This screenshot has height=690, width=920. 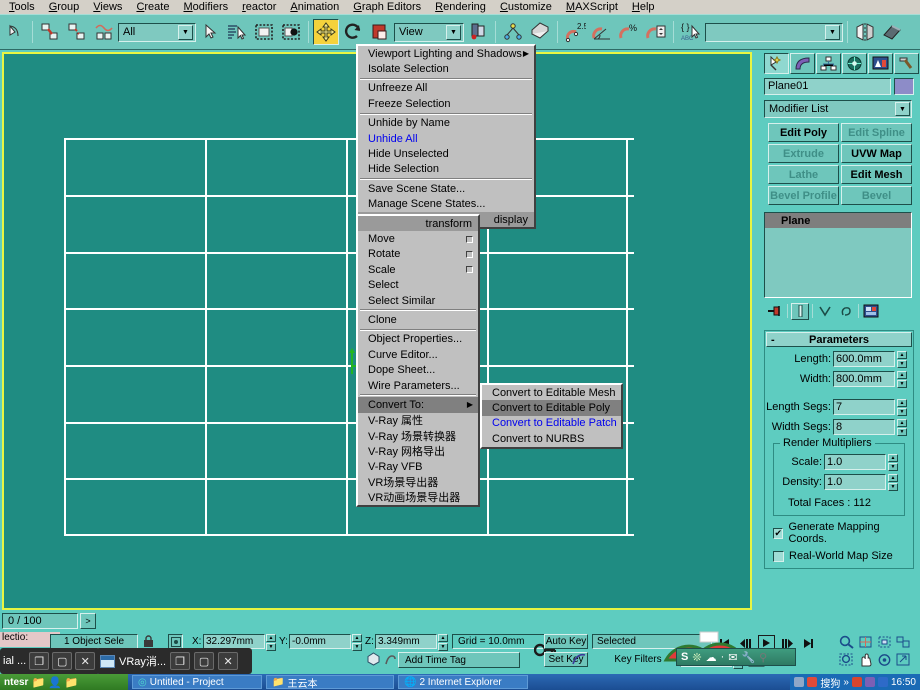 What do you see at coordinates (855, 462) in the screenshot?
I see `param-field-scale: 1.0` at bounding box center [855, 462].